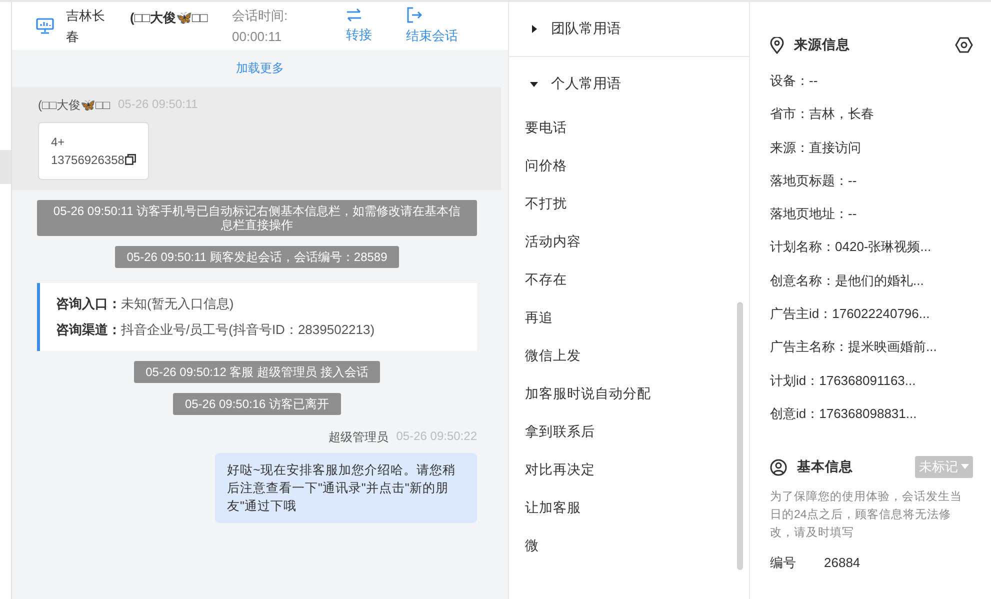  Describe the element at coordinates (629, 432) in the screenshot. I see `phrase-item: 拿到联系后` at that location.